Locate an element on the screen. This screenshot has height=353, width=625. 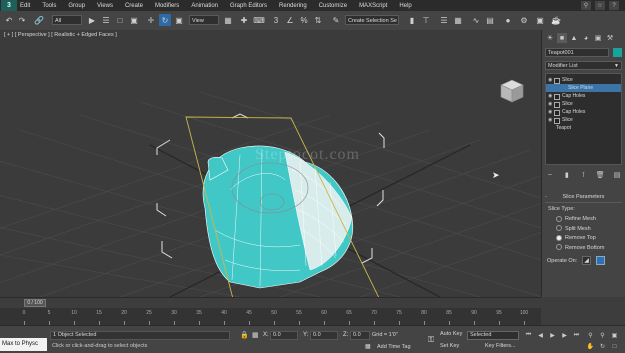
undo-icon: ↶ is located at coordinates (9, 20).